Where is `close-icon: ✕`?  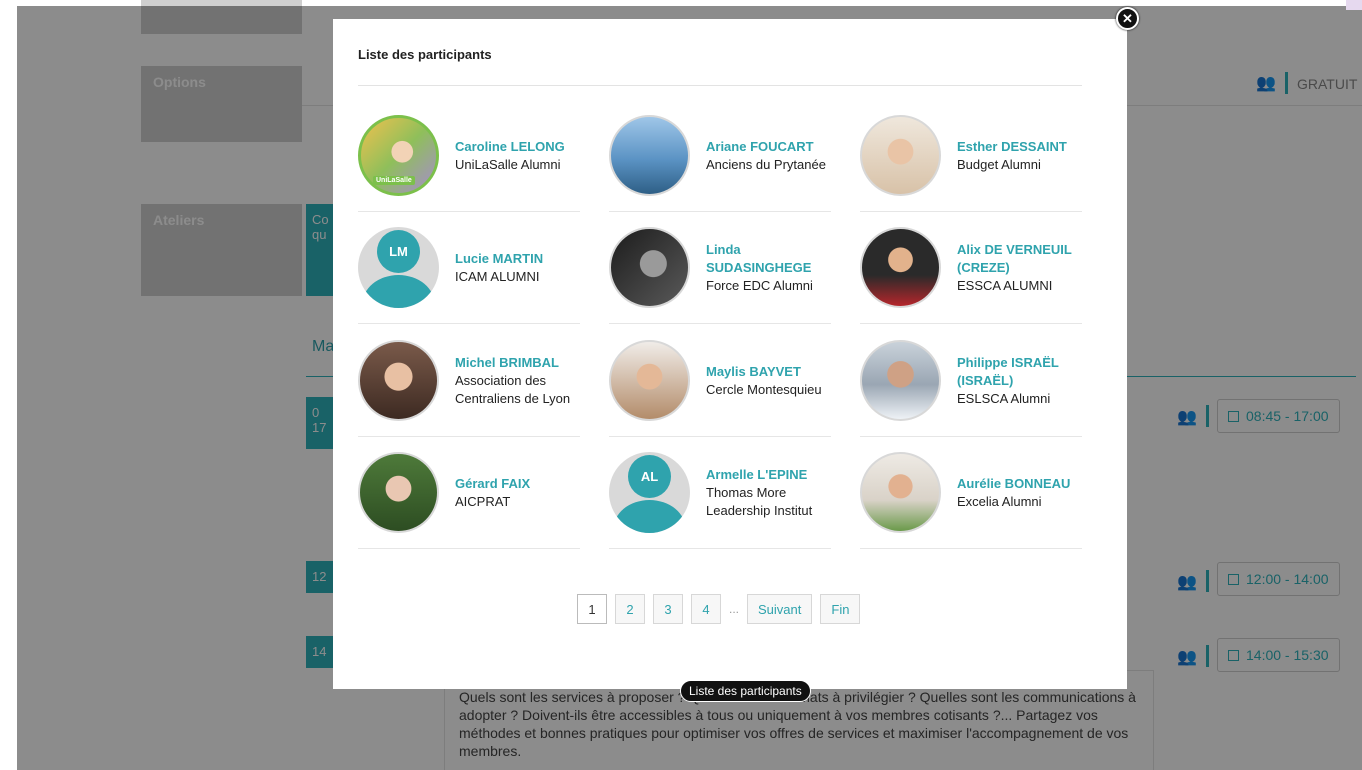
close-icon: ✕ is located at coordinates (1127, 18).